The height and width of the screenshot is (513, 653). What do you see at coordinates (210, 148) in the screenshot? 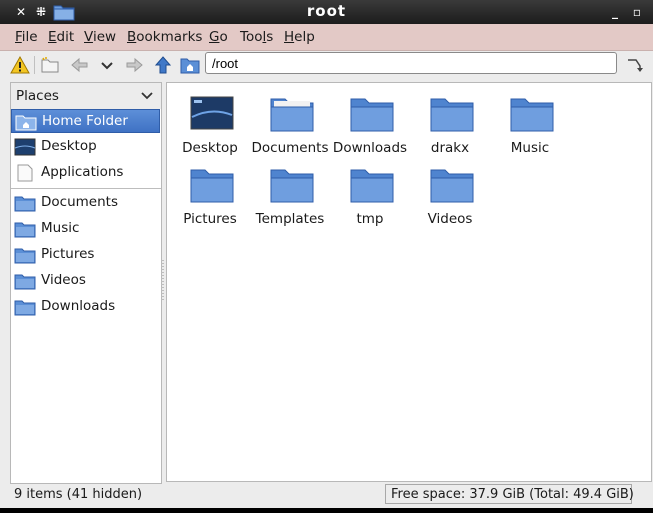
I see `file-item-label: Desktop` at bounding box center [210, 148].